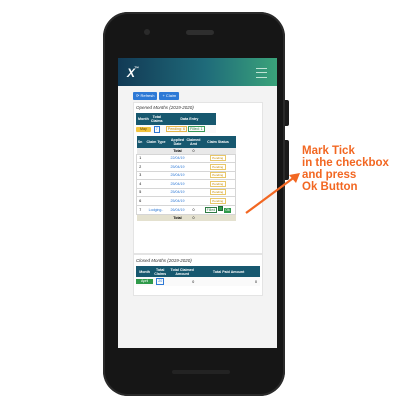 This screenshot has height=401, width=400. What do you see at coordinates (272, 193) in the screenshot?
I see `annotation-arrow-icon` at bounding box center [272, 193].